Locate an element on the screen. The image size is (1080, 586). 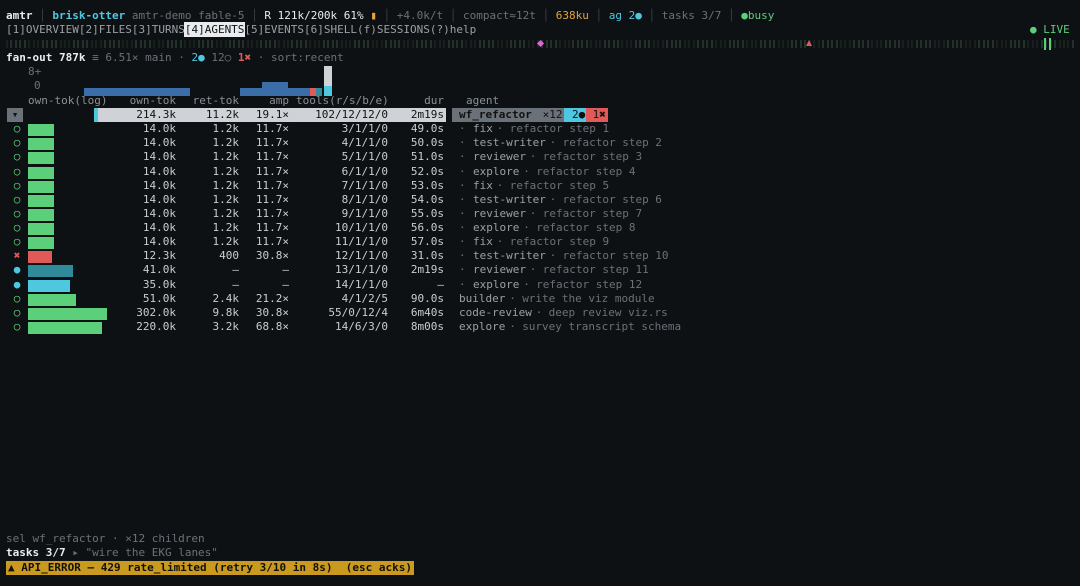
tab-turns: [3]TURNS is located at coordinates (158, 29).